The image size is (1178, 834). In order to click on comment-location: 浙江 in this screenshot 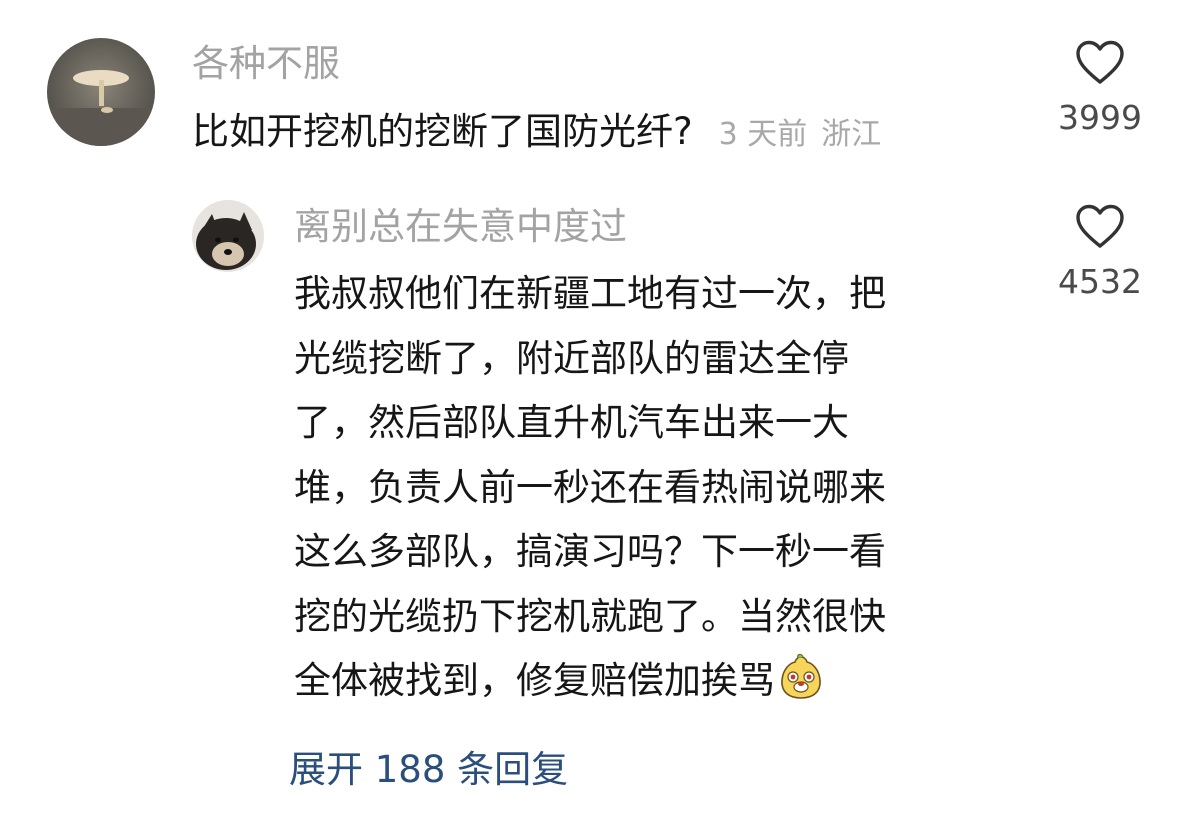, I will do `click(851, 134)`.